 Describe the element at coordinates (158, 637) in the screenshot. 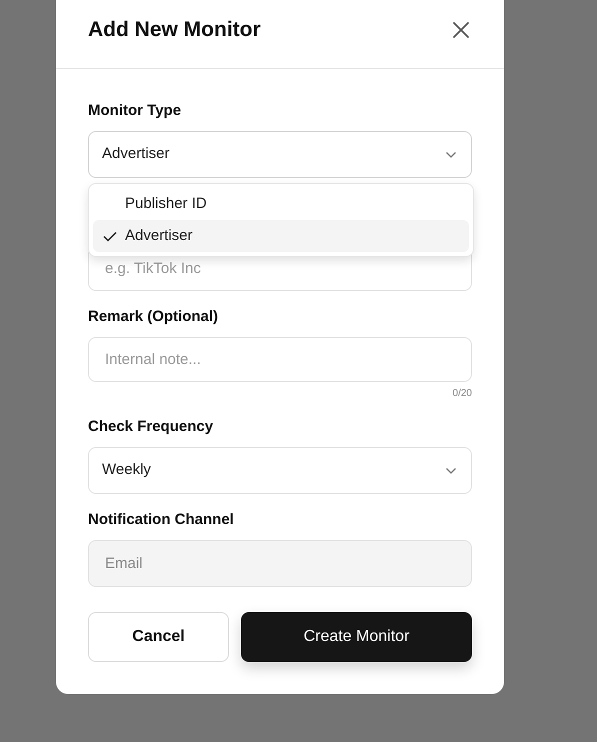

I see `cancel-button: Cancel` at that location.